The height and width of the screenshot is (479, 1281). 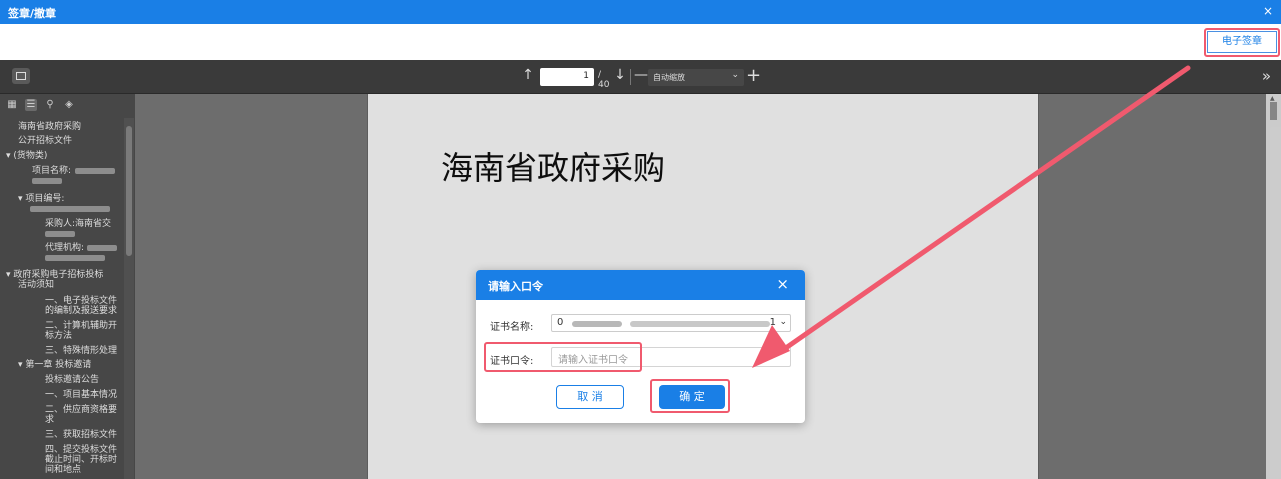 I want to click on outline-item: 海南省政府采购, so click(x=49, y=127).